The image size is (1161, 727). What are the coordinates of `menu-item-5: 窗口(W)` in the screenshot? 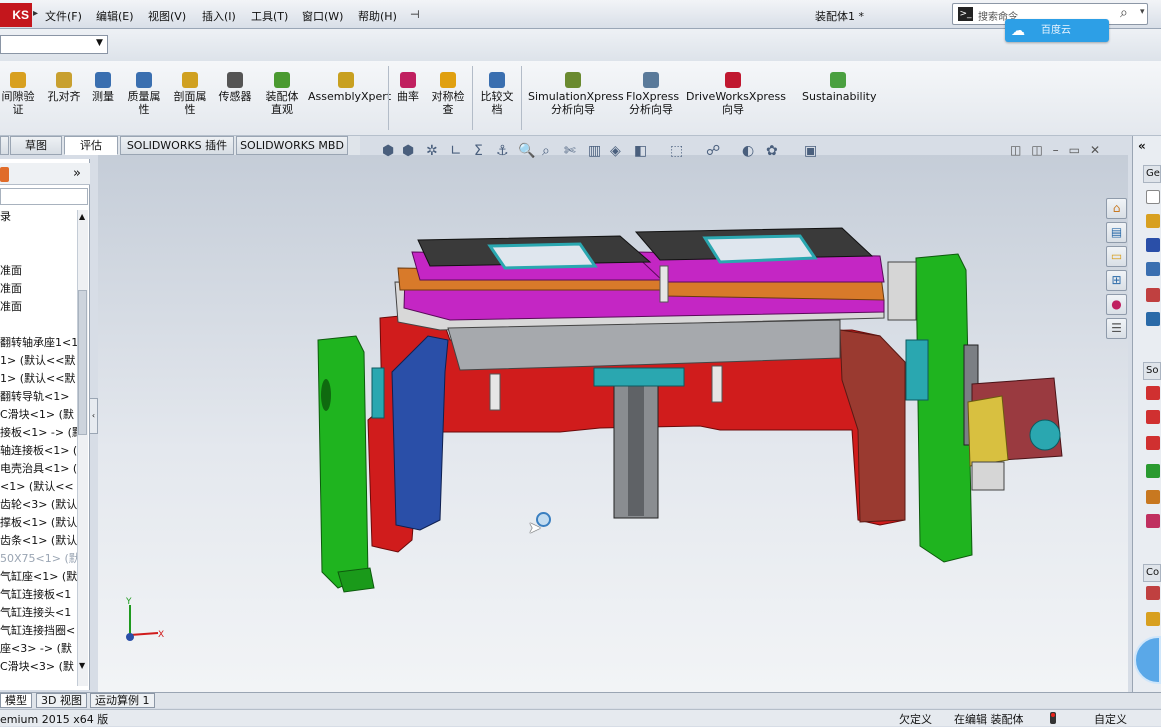 It's located at (322, 16).